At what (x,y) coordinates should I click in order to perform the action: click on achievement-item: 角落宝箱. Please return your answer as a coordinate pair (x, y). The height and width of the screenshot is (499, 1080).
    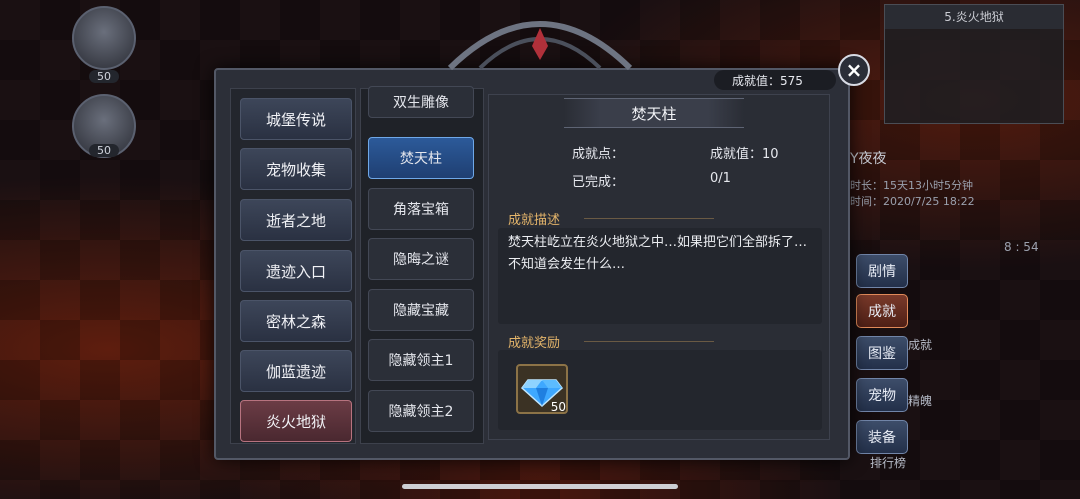
    Looking at the image, I should click on (421, 209).